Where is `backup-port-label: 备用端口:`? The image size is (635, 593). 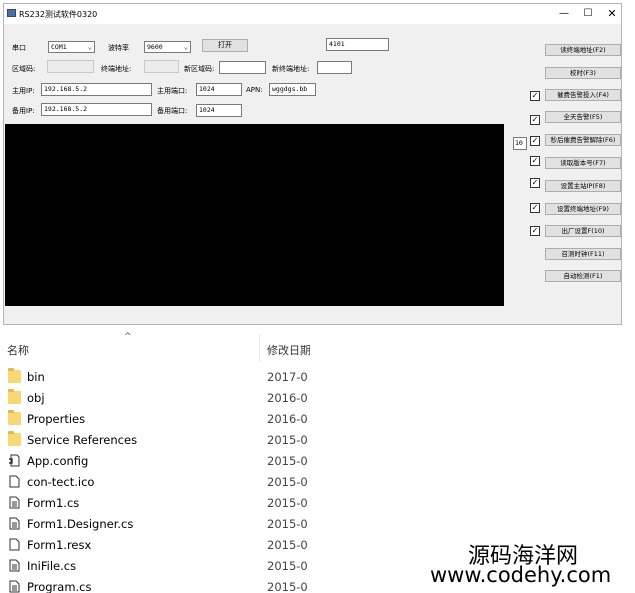
backup-port-label: 备用端口: is located at coordinates (172, 111).